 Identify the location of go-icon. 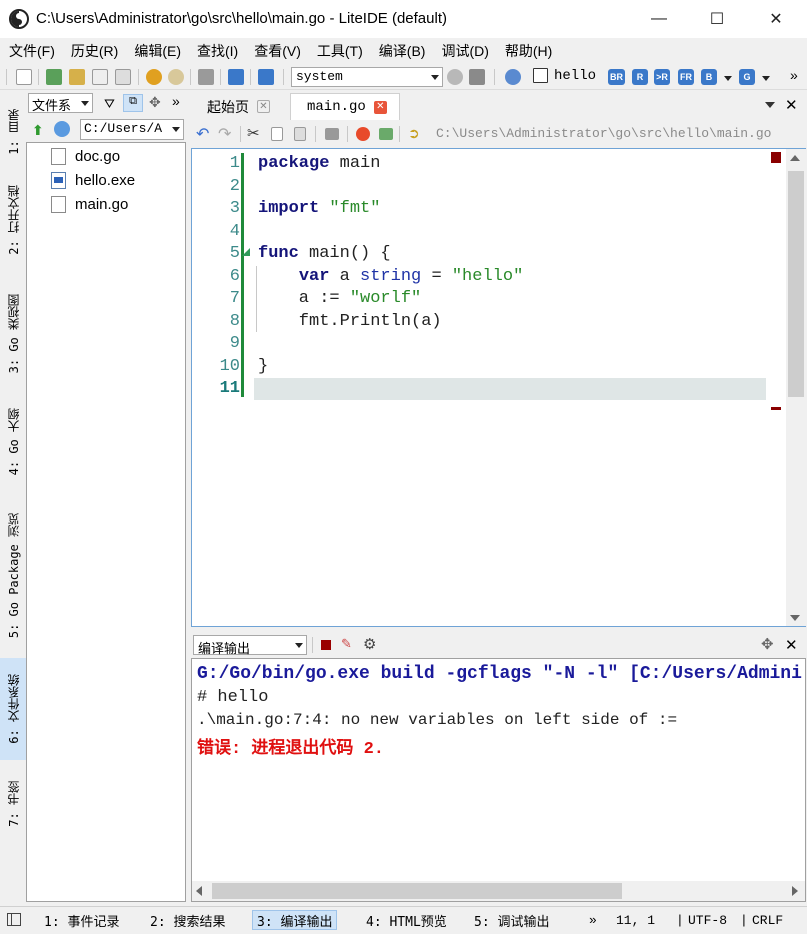
(266, 77).